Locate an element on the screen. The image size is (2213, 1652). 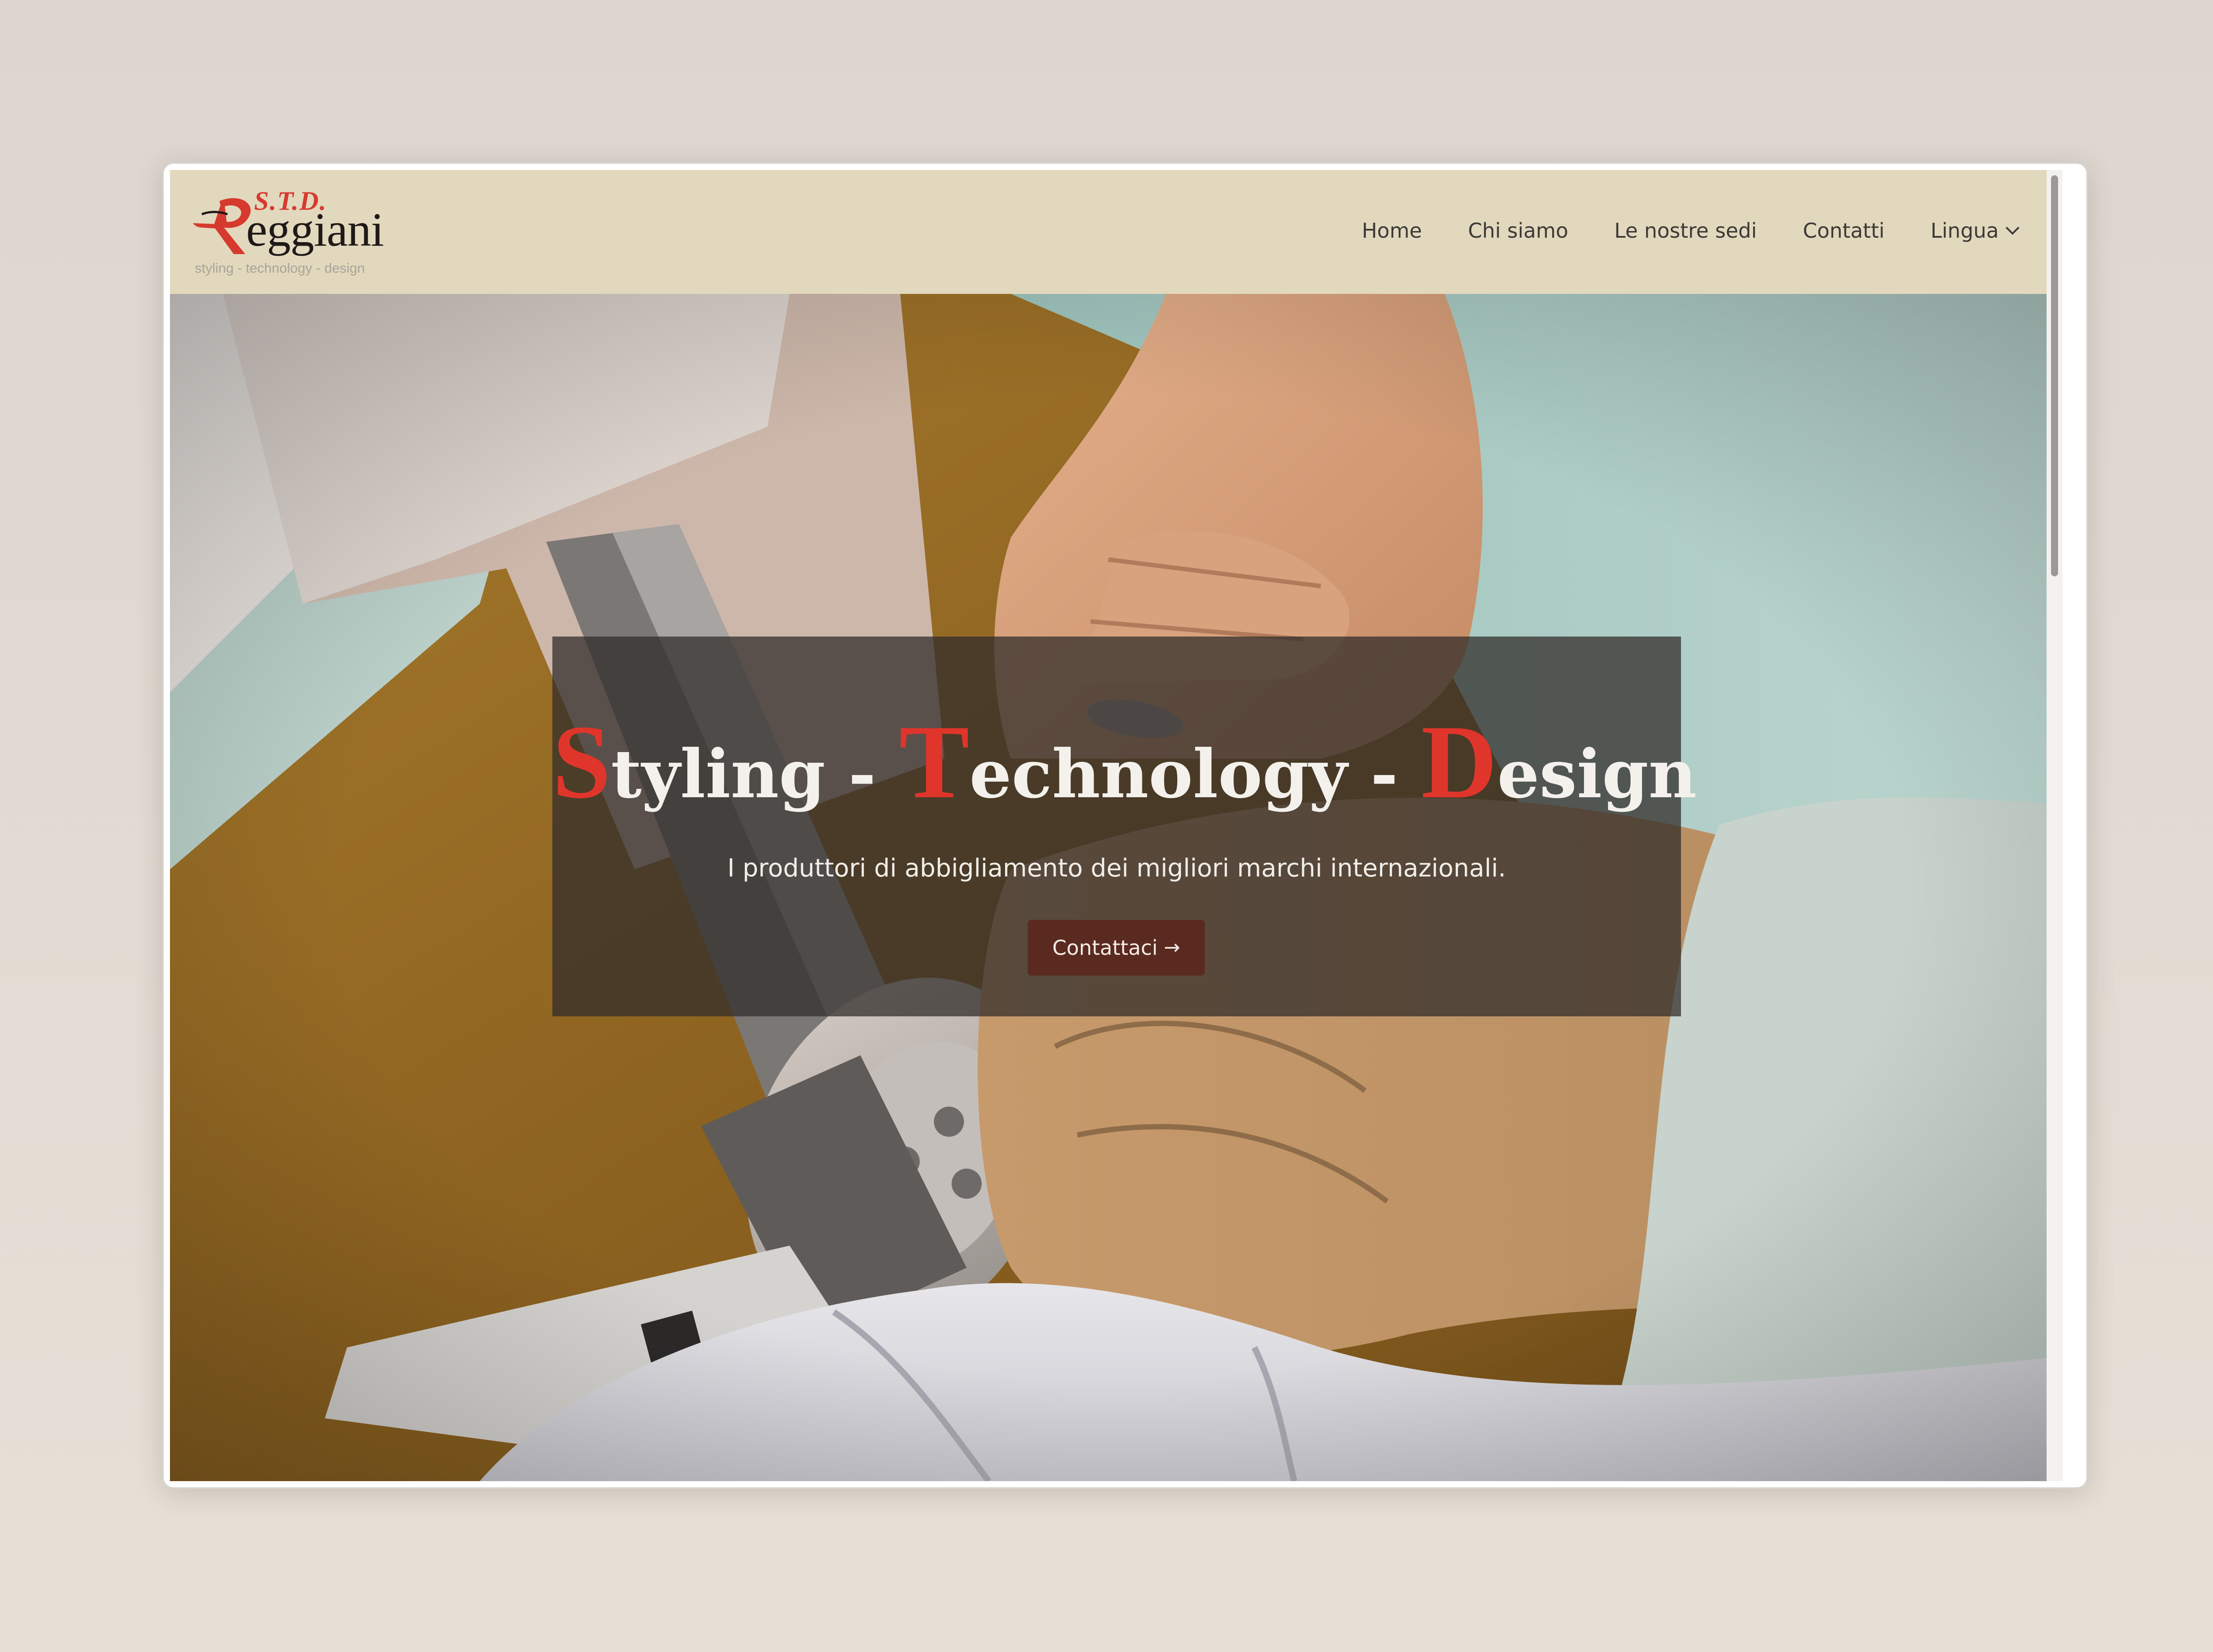
hero-title-cap-t: T is located at coordinates (934, 762).